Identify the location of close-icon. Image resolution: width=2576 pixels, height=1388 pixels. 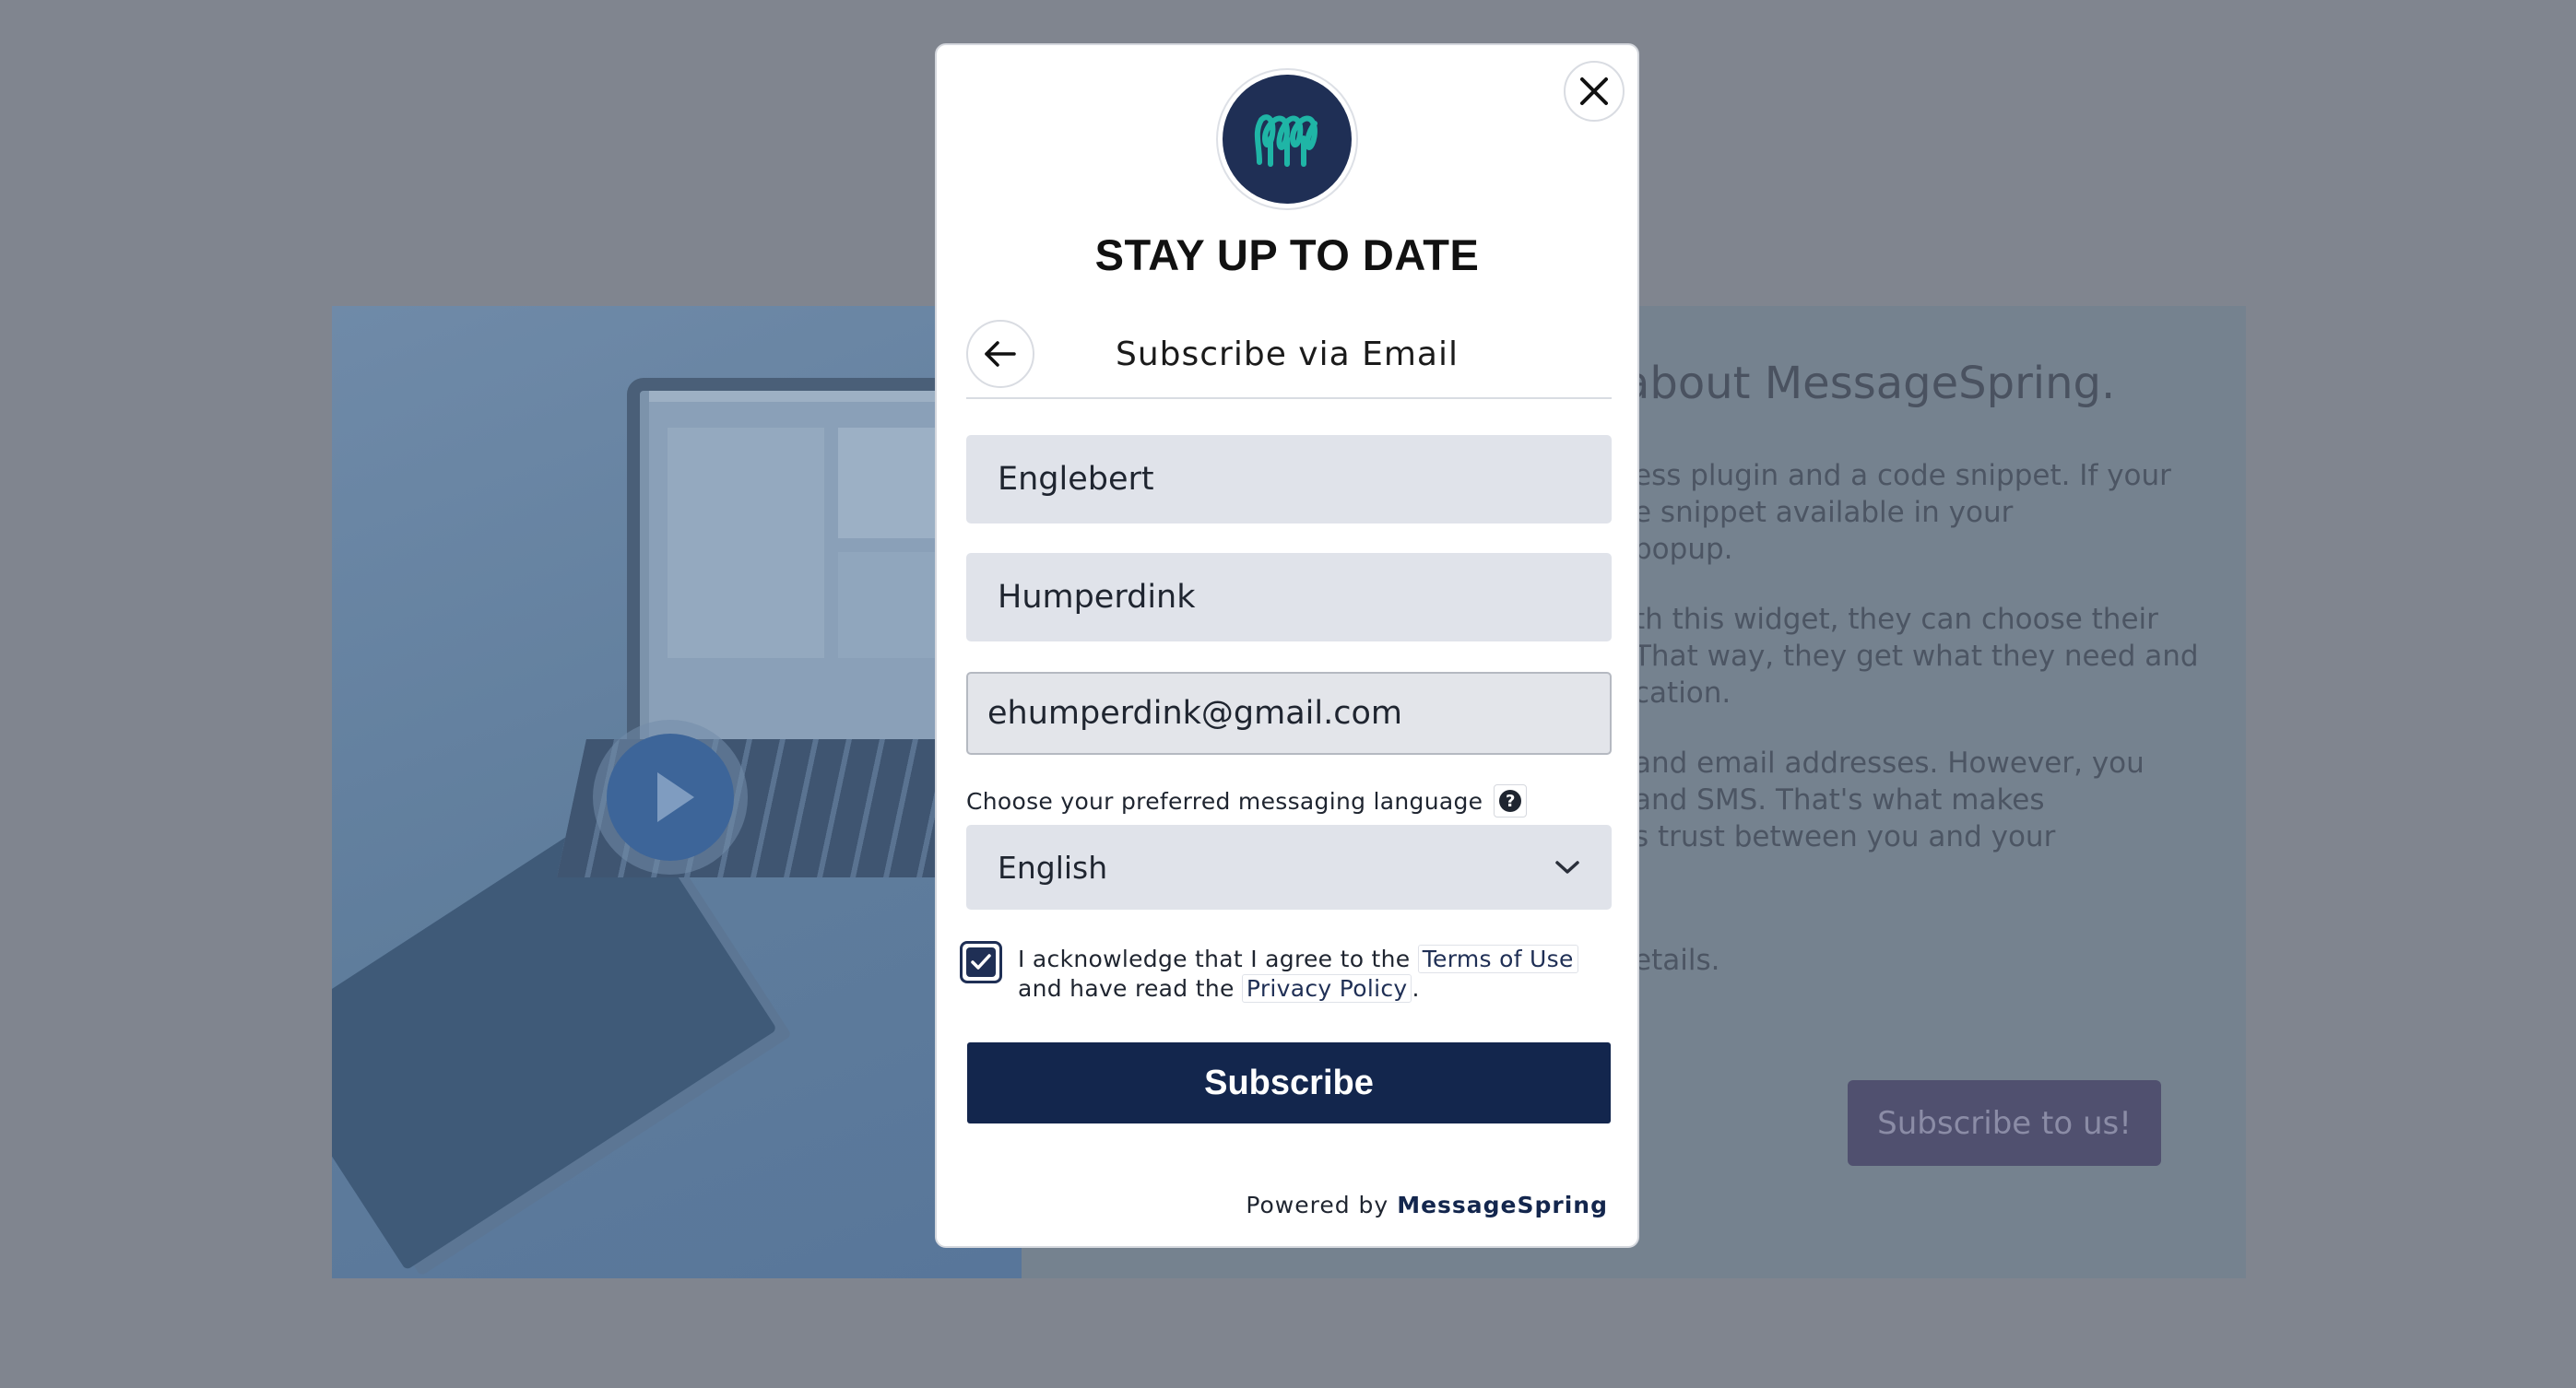
(1594, 91).